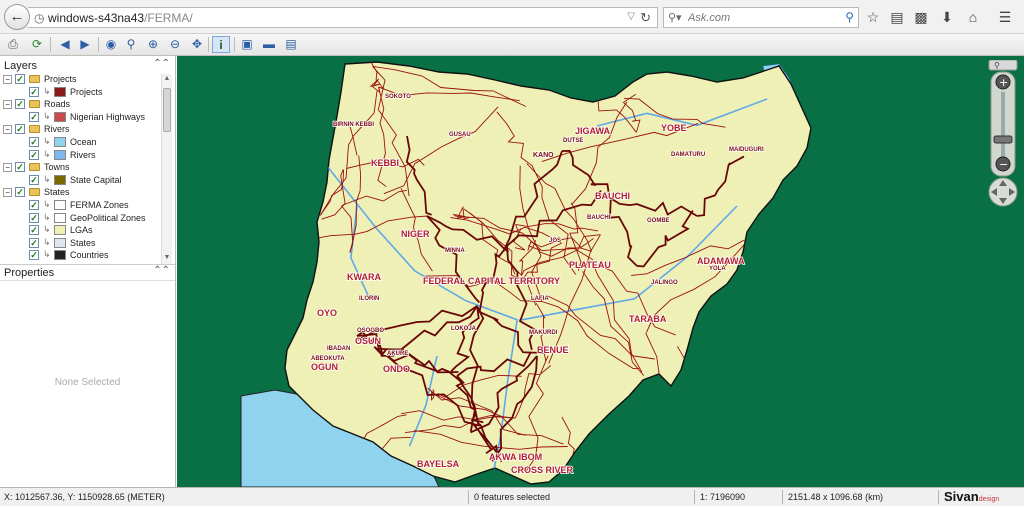  What do you see at coordinates (269, 44) in the screenshot?
I see `measure-icon: ▬` at bounding box center [269, 44].